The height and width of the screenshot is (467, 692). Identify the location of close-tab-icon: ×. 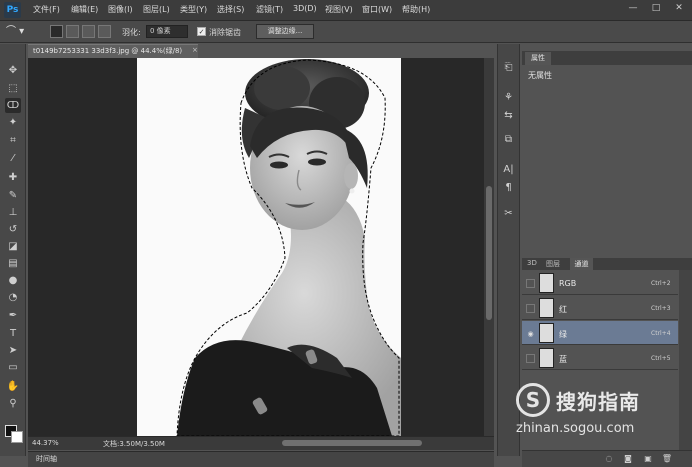
(195, 50).